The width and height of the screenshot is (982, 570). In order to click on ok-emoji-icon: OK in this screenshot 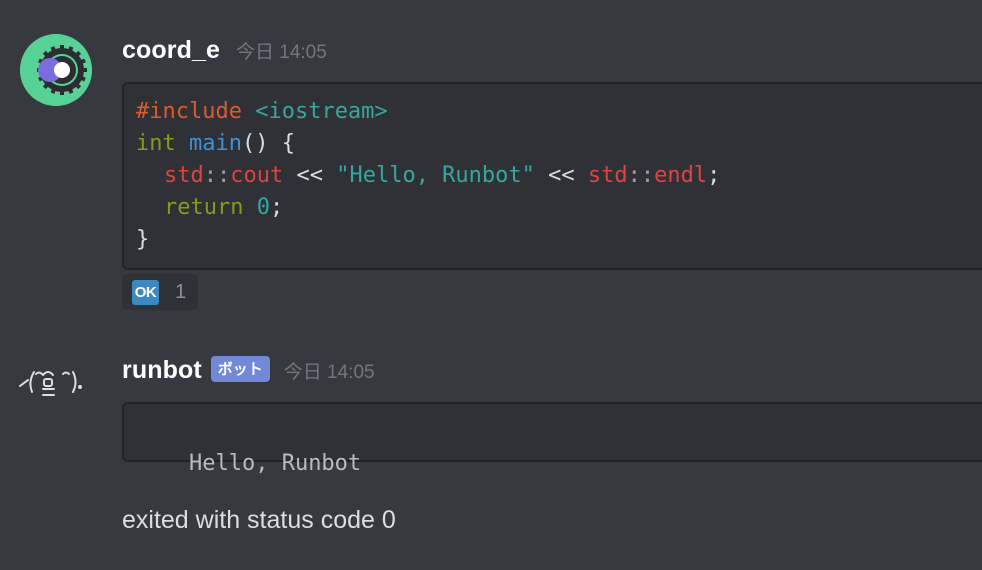, I will do `click(145, 292)`.